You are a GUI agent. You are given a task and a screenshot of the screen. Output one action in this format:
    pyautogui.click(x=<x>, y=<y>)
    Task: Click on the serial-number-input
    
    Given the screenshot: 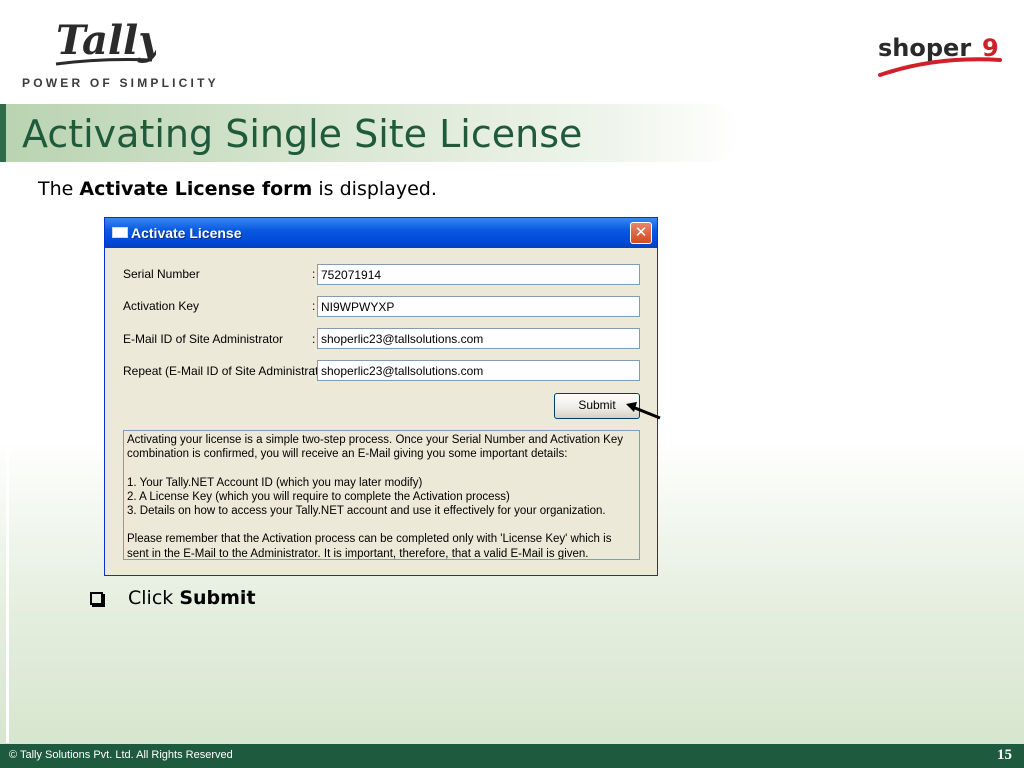 What is the action you would take?
    pyautogui.click(x=478, y=274)
    